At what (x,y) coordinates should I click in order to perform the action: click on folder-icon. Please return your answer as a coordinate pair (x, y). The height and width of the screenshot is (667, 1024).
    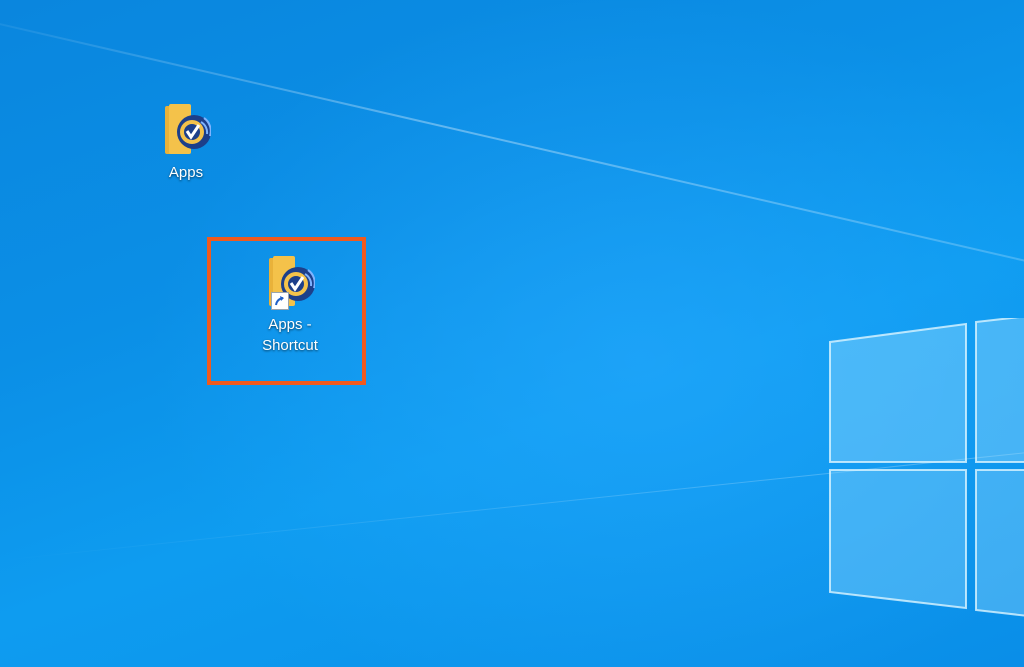
    Looking at the image, I should click on (186, 130).